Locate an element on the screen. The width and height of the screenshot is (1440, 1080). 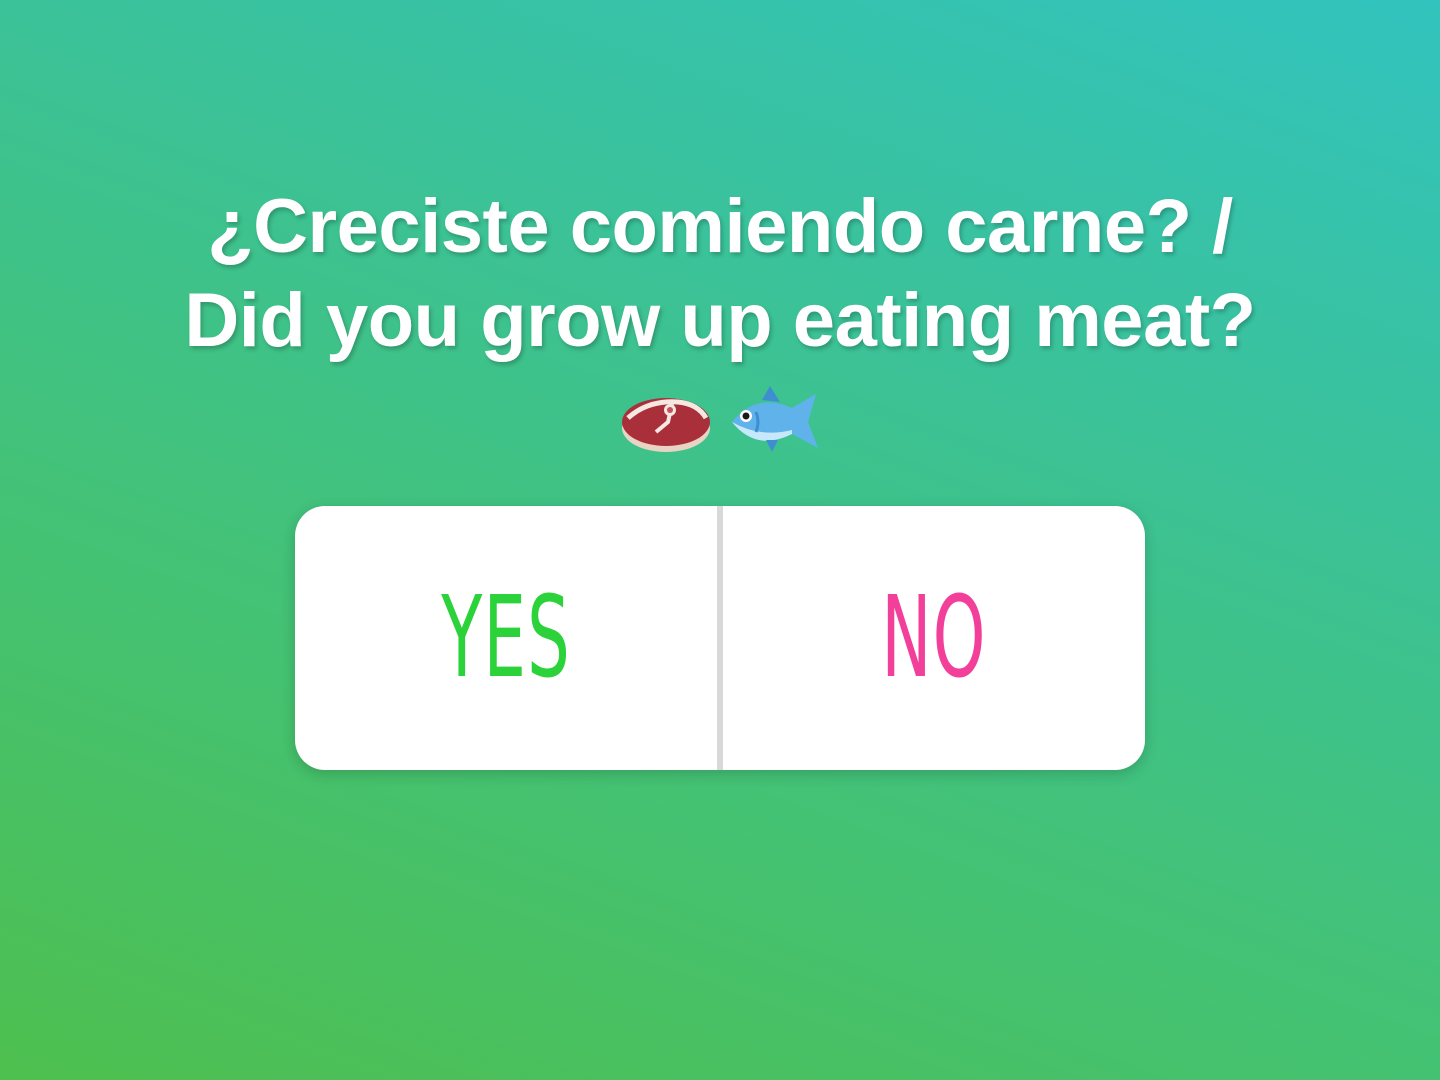
poll-option-no-label: NO is located at coordinates (934, 638).